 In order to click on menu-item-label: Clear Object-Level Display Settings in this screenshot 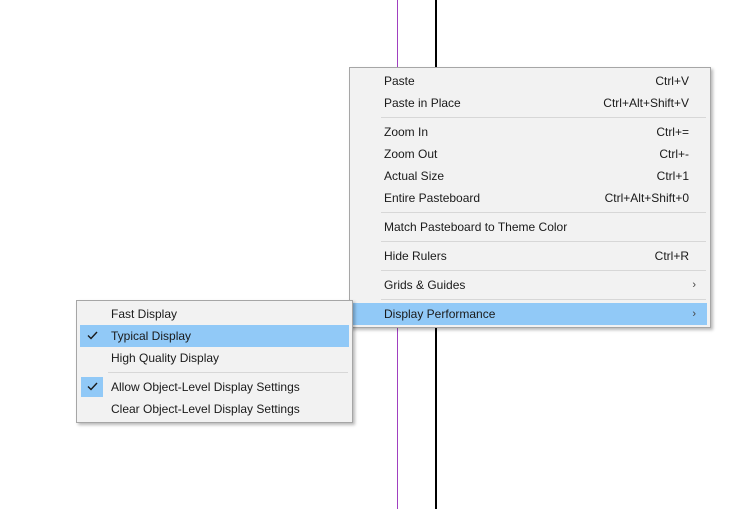, I will do `click(205, 409)`.